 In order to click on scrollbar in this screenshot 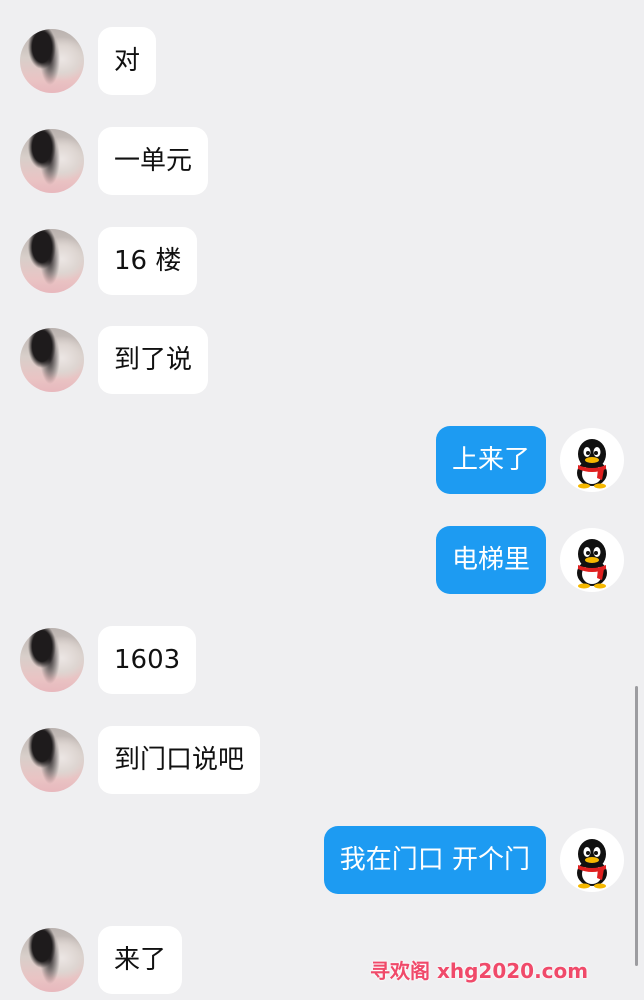, I will do `click(636, 826)`.